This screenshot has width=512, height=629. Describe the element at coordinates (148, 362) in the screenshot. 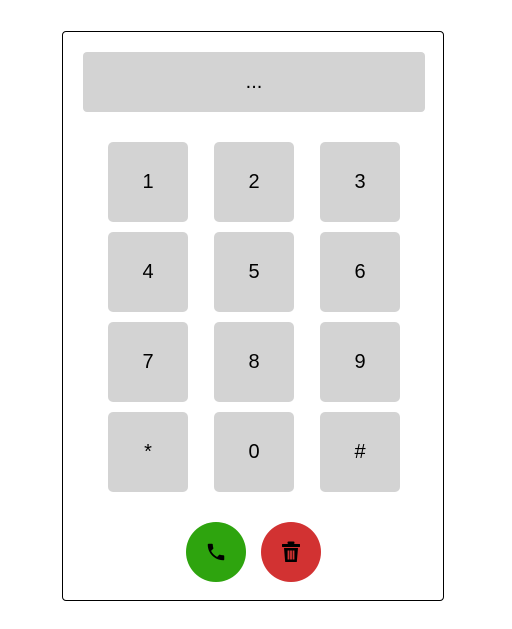

I see `key-7: 7` at that location.